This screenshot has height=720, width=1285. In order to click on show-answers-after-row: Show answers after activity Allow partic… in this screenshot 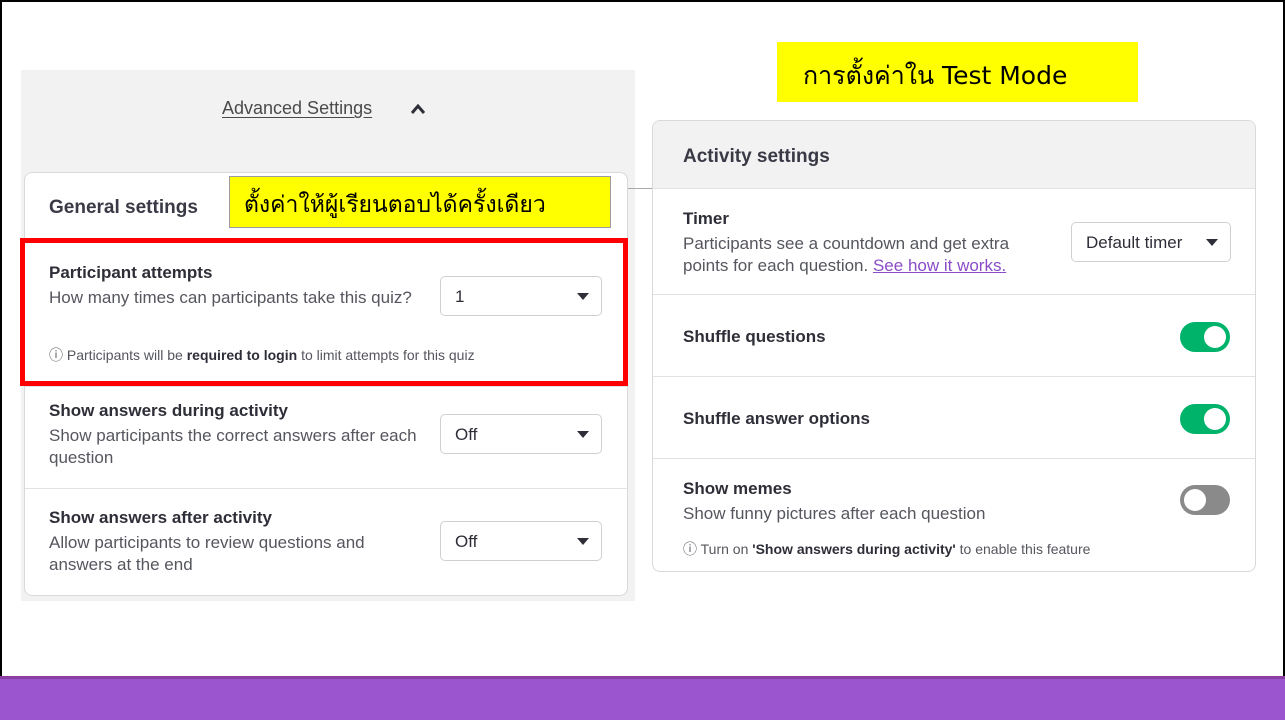, I will do `click(326, 542)`.